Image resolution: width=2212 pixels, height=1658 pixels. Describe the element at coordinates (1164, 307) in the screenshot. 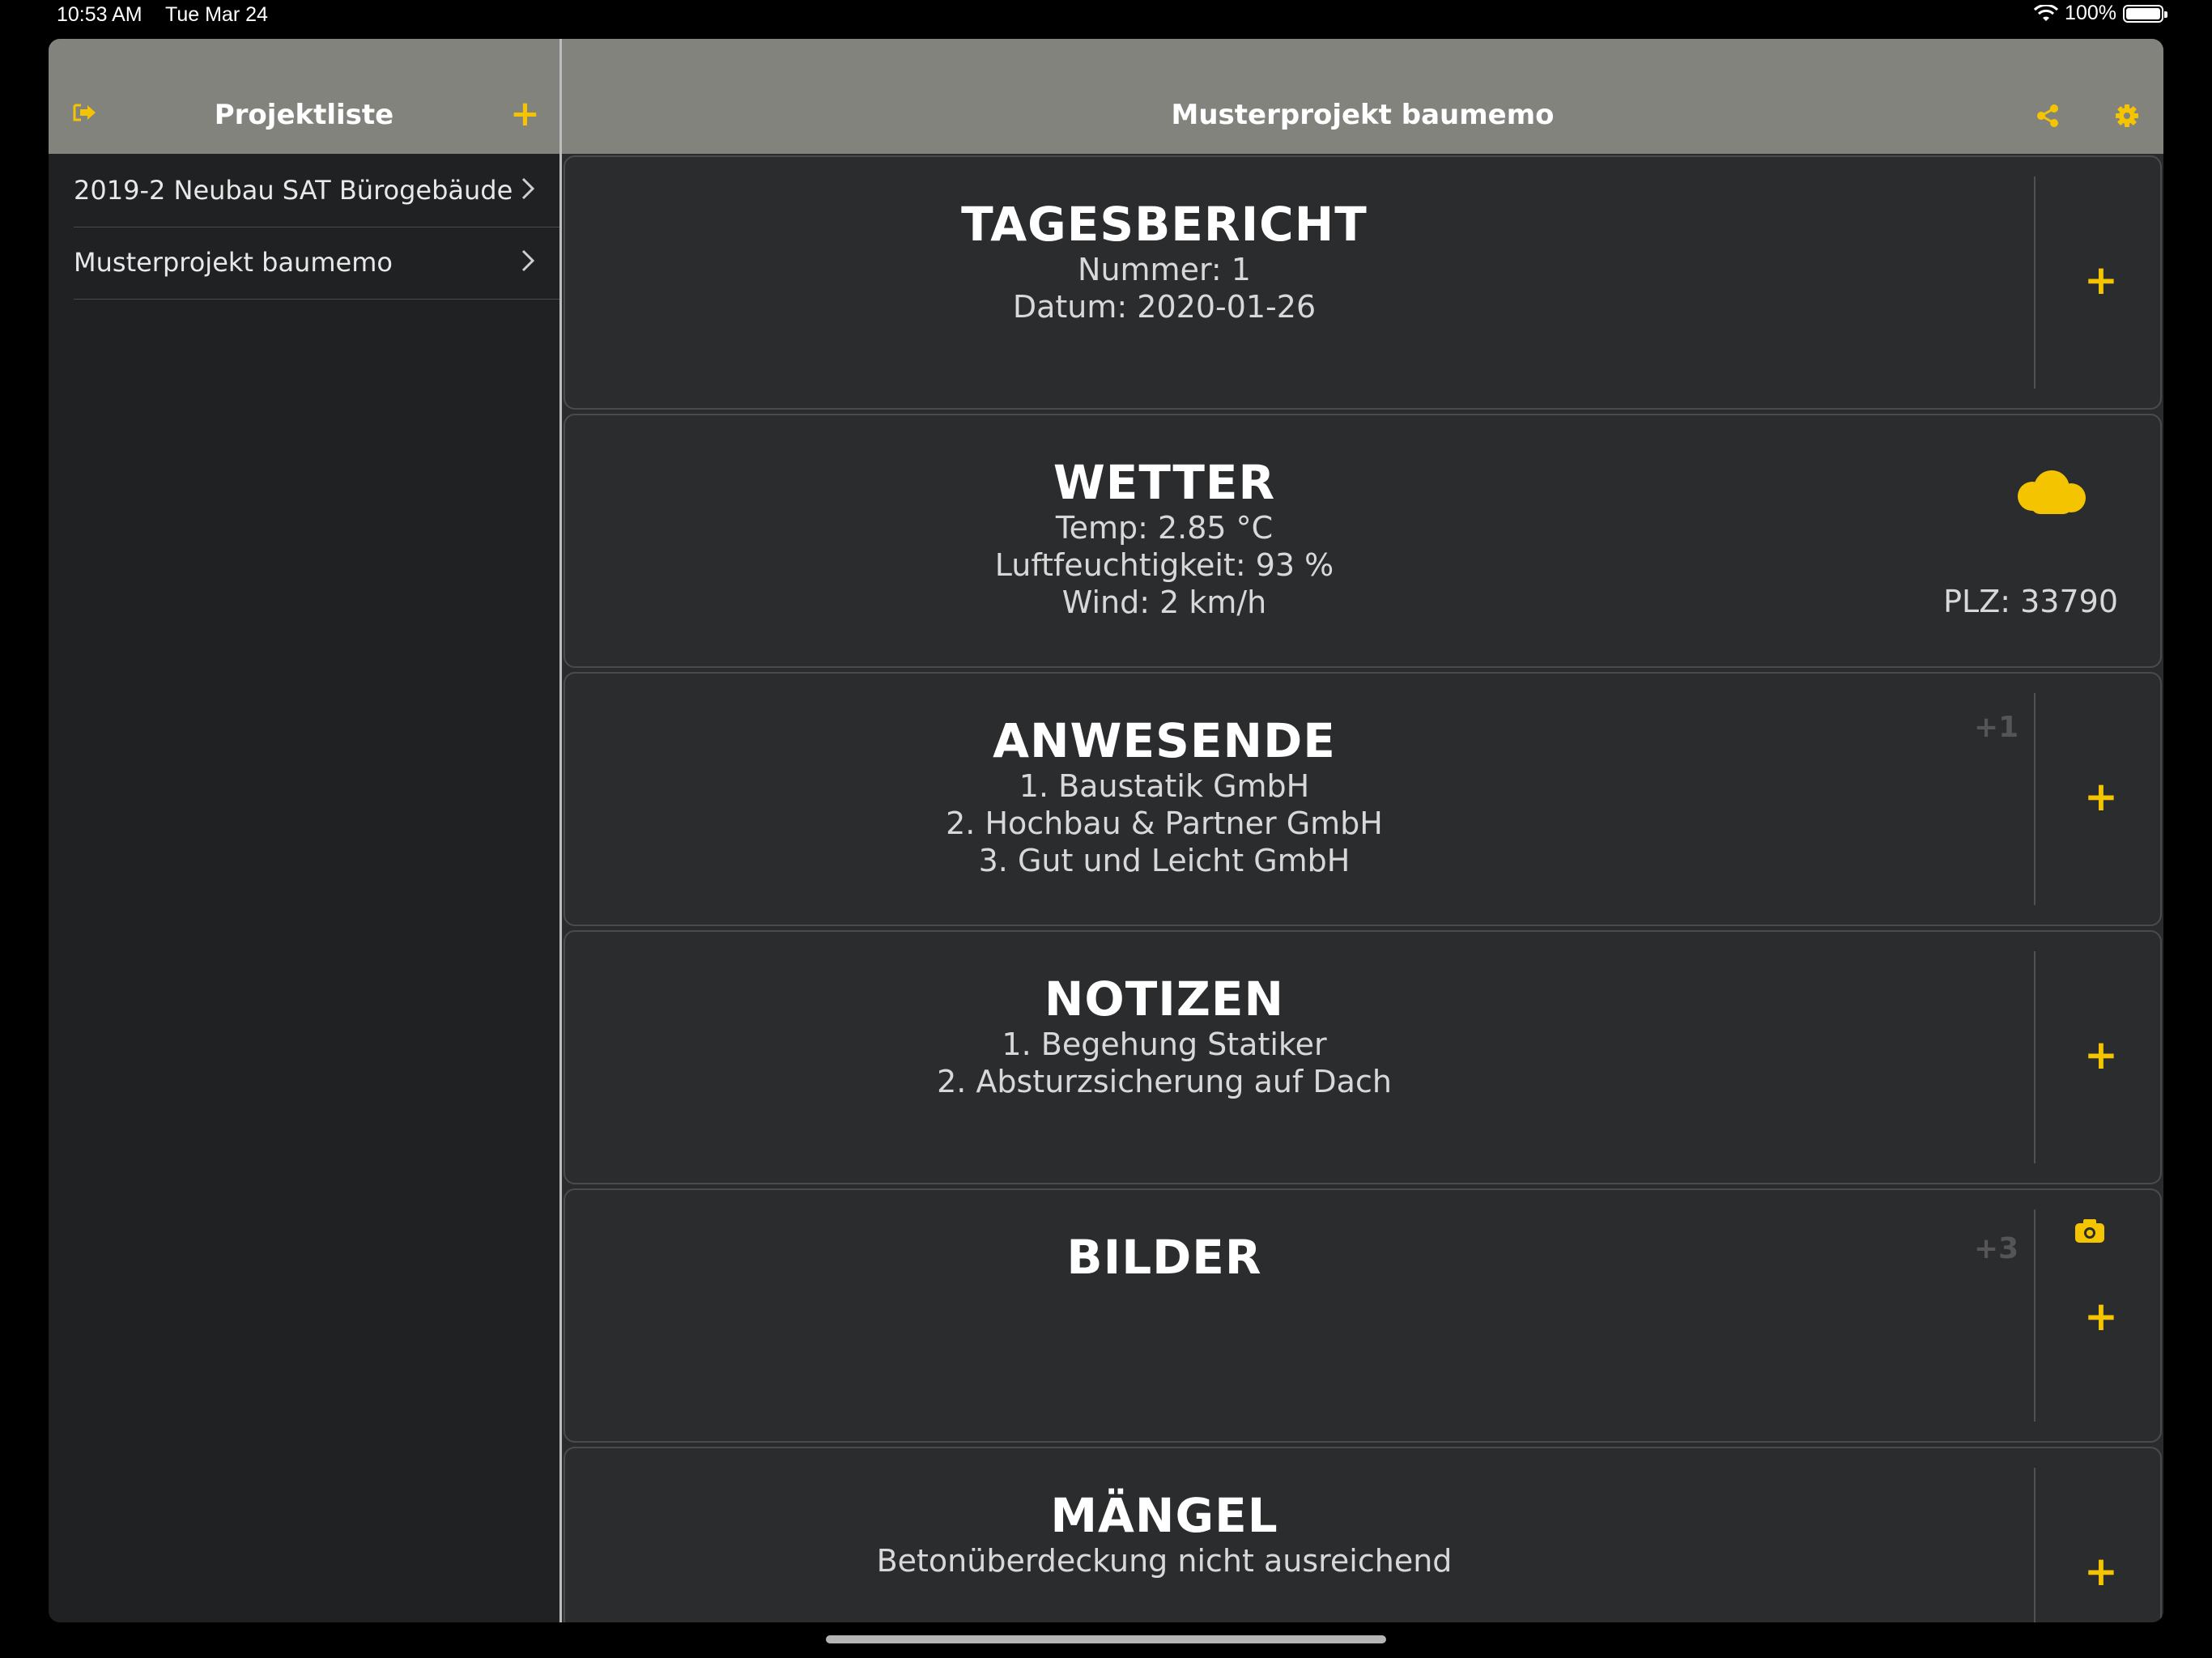

I see `card-line: Datum: 2020-01-26` at that location.